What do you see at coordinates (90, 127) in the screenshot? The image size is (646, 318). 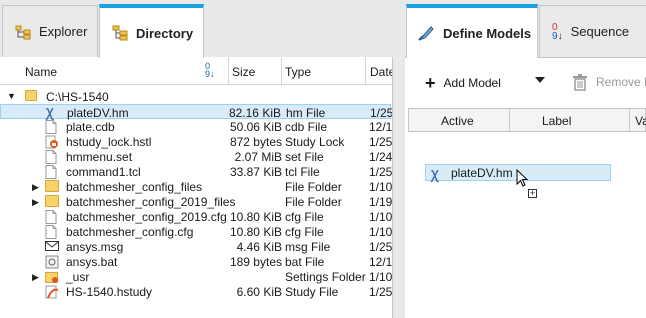 I see `file-name: plate.cdb` at bounding box center [90, 127].